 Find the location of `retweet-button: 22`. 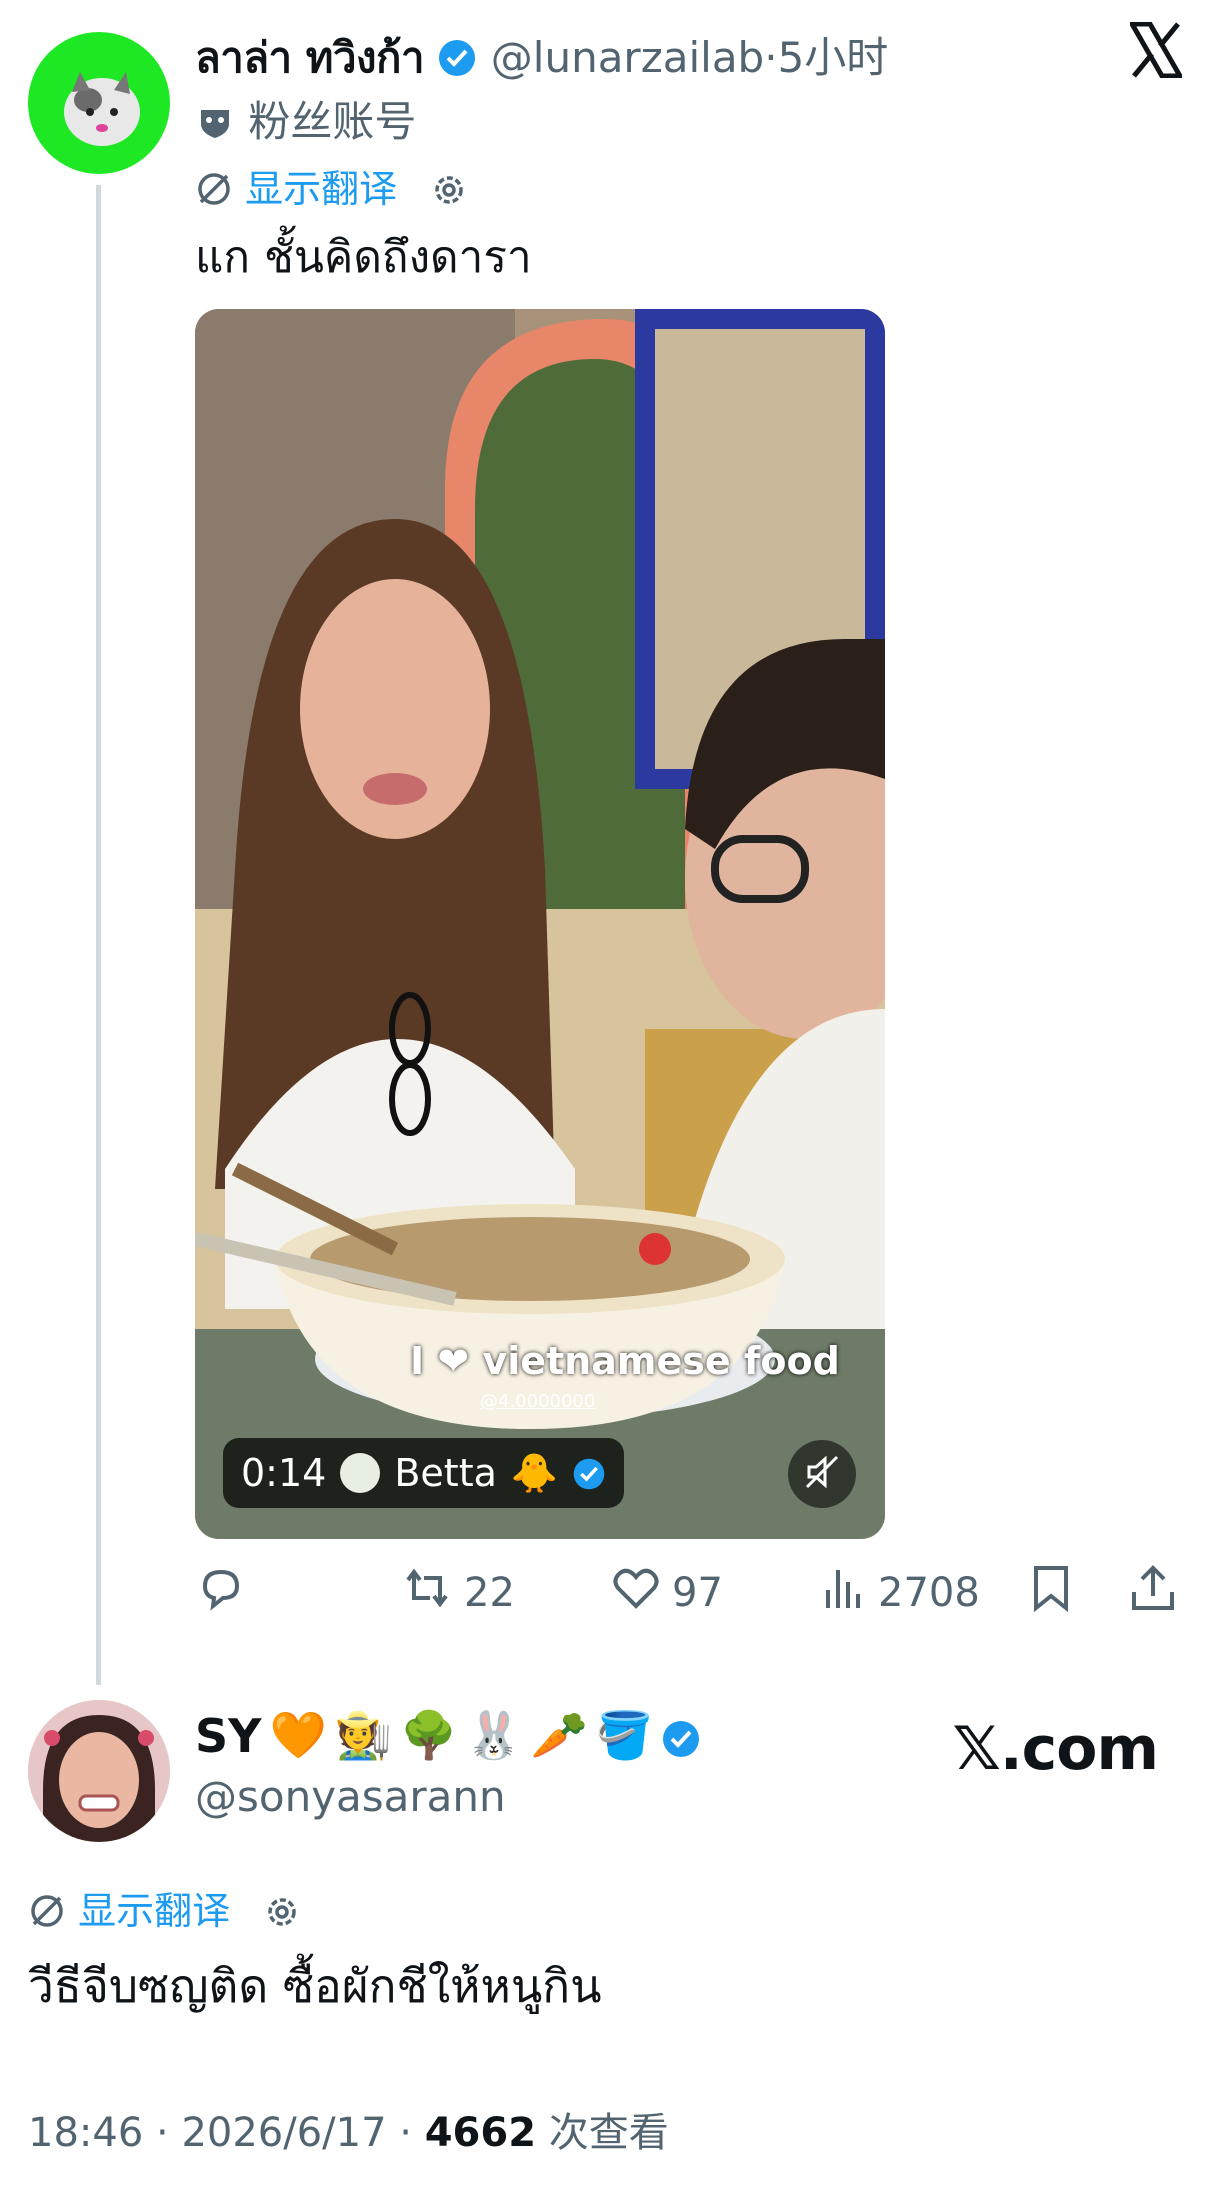

retweet-button: 22 is located at coordinates (457, 1593).